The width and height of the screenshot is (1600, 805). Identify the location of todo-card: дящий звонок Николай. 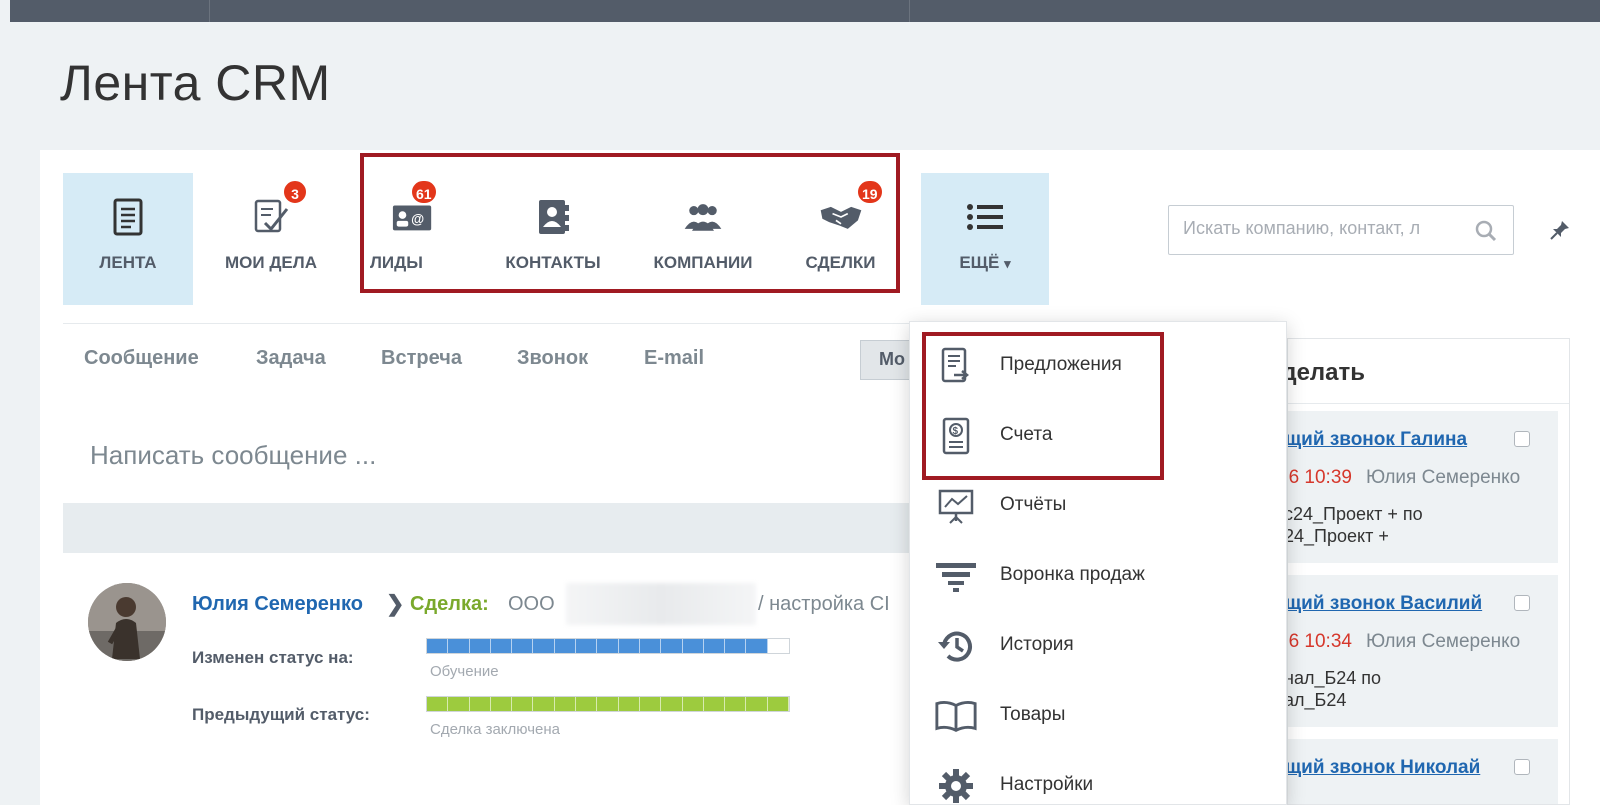
(1423, 771).